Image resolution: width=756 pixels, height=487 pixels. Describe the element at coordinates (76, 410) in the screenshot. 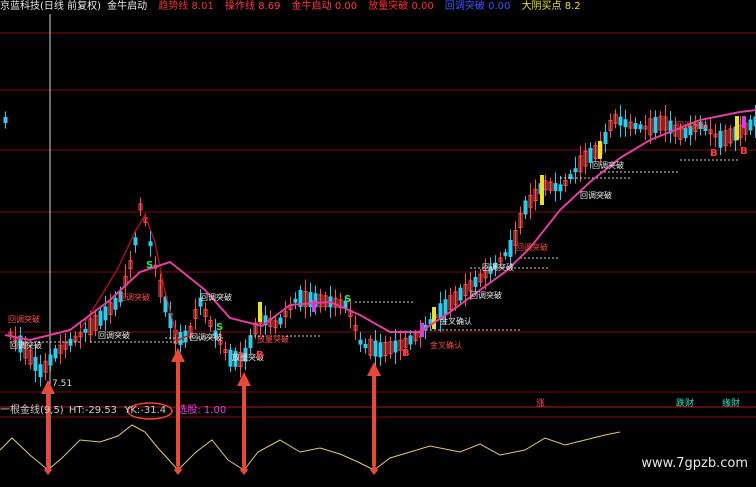

I see `ht-label: HT:` at that location.